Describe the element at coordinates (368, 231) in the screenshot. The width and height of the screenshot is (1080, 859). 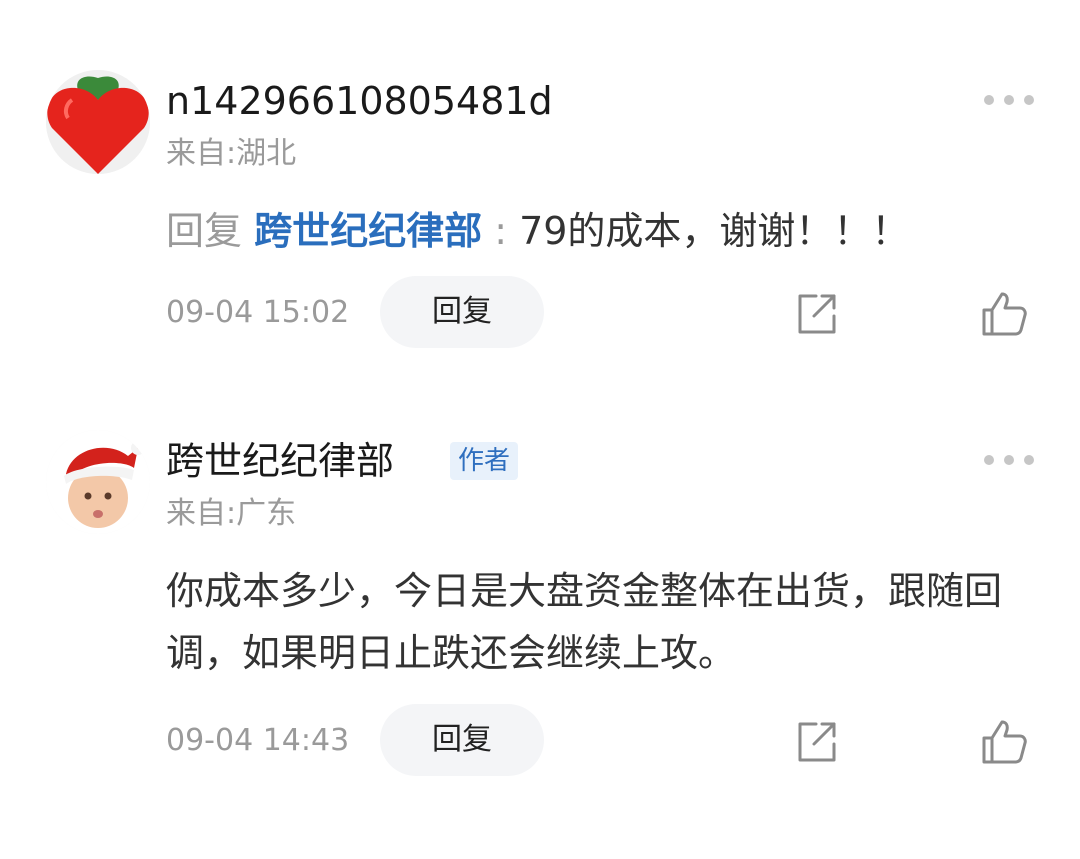
I see `reply-target-link: 跨世纪纪律部` at that location.